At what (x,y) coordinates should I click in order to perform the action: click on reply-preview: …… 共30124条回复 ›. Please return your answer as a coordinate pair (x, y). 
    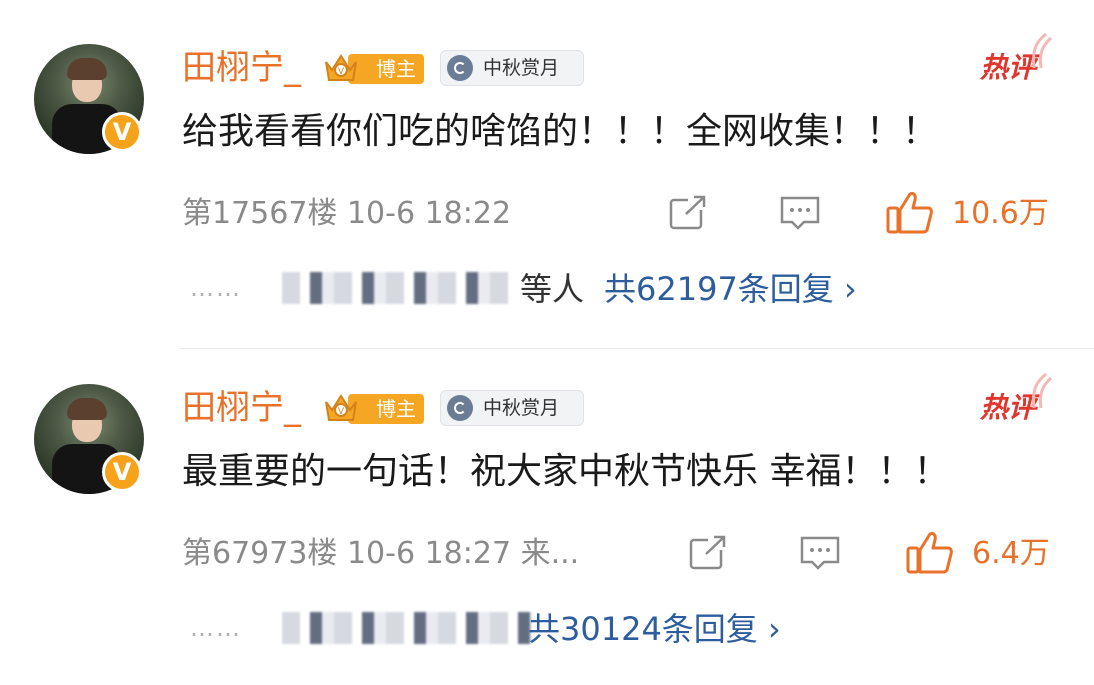
    Looking at the image, I should click on (580, 630).